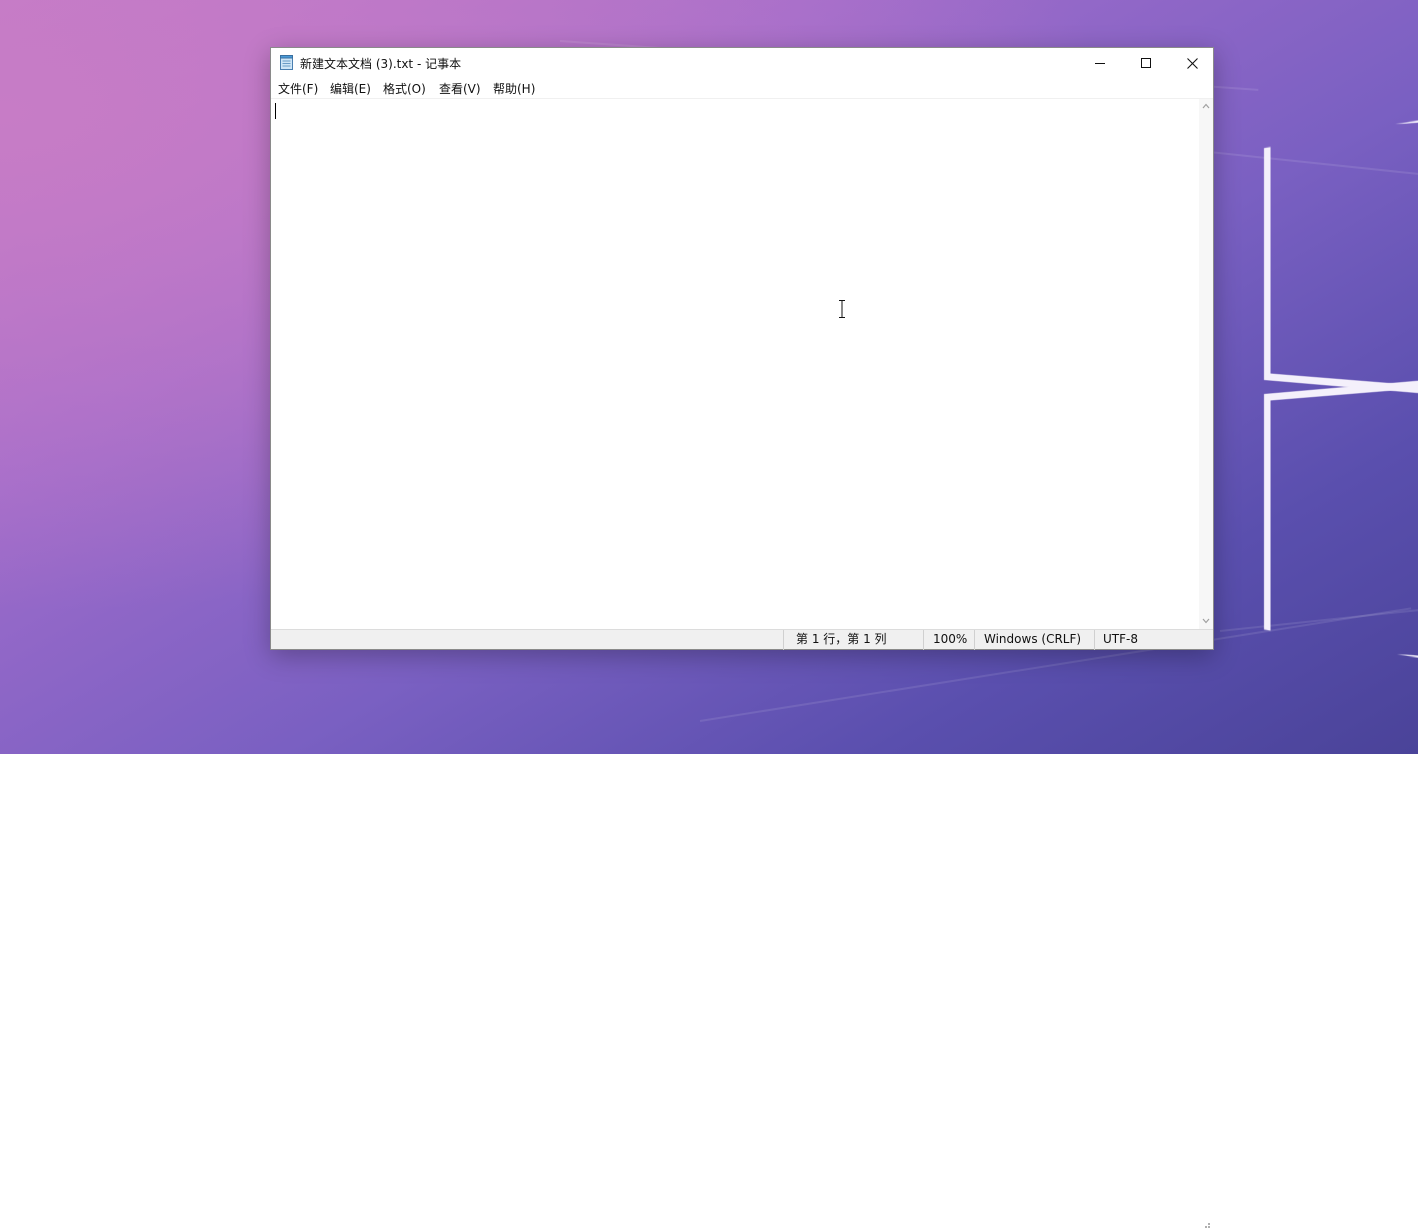 Image resolution: width=1418 pixels, height=1229 pixels. I want to click on close-button, so click(1192, 63).